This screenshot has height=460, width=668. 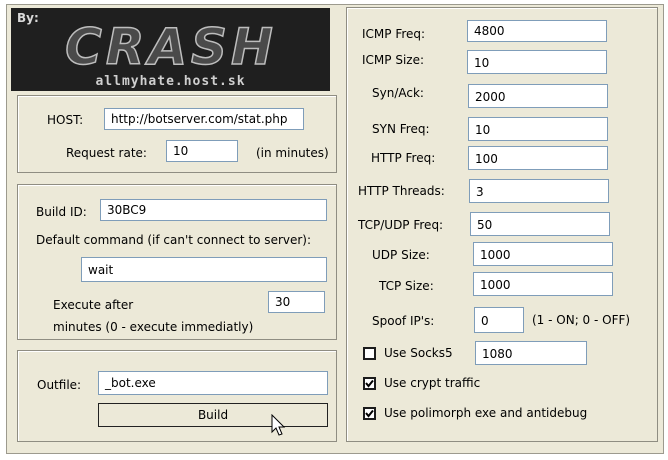 I want to click on mouse-cursor-icon, so click(x=278, y=425).